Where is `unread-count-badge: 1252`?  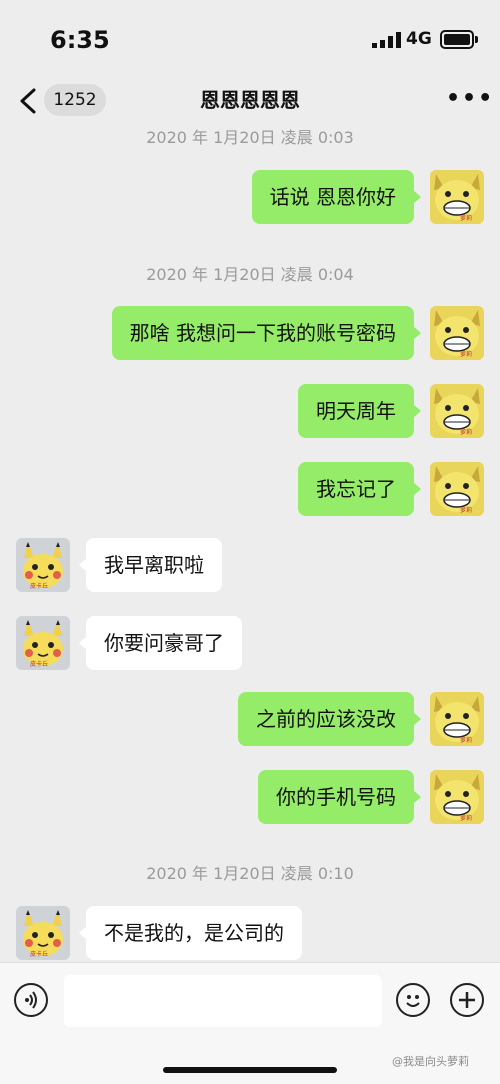
unread-count-badge: 1252 is located at coordinates (75, 100).